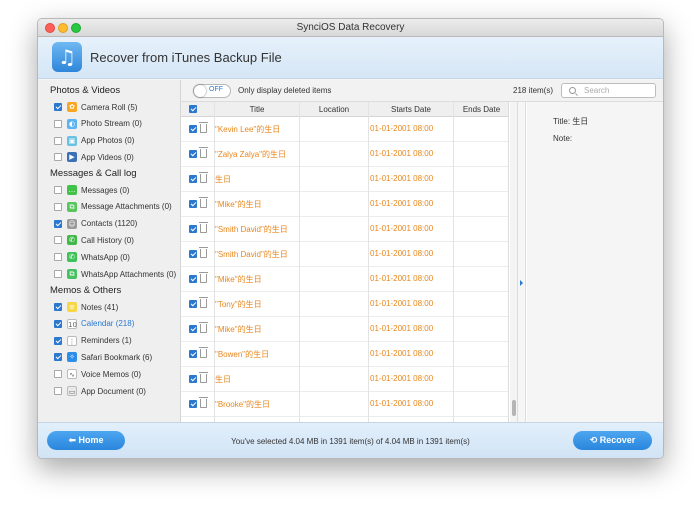 The width and height of the screenshot is (700, 511). I want to click on table-scrollbar, so click(514, 262).